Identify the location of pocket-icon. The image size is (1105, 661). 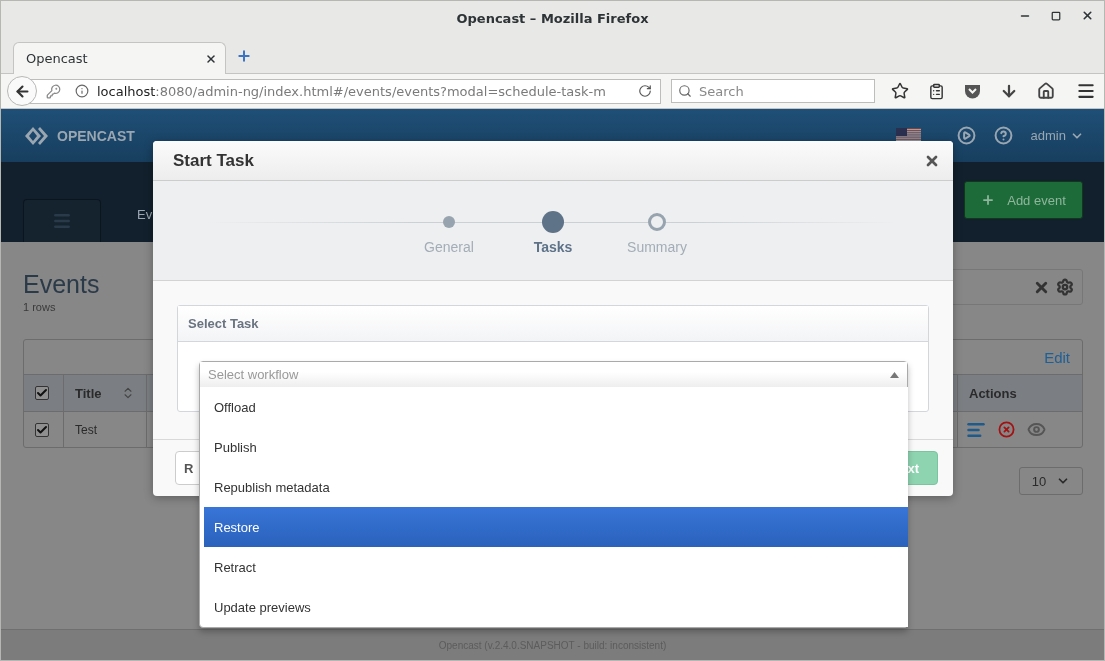
(972, 91).